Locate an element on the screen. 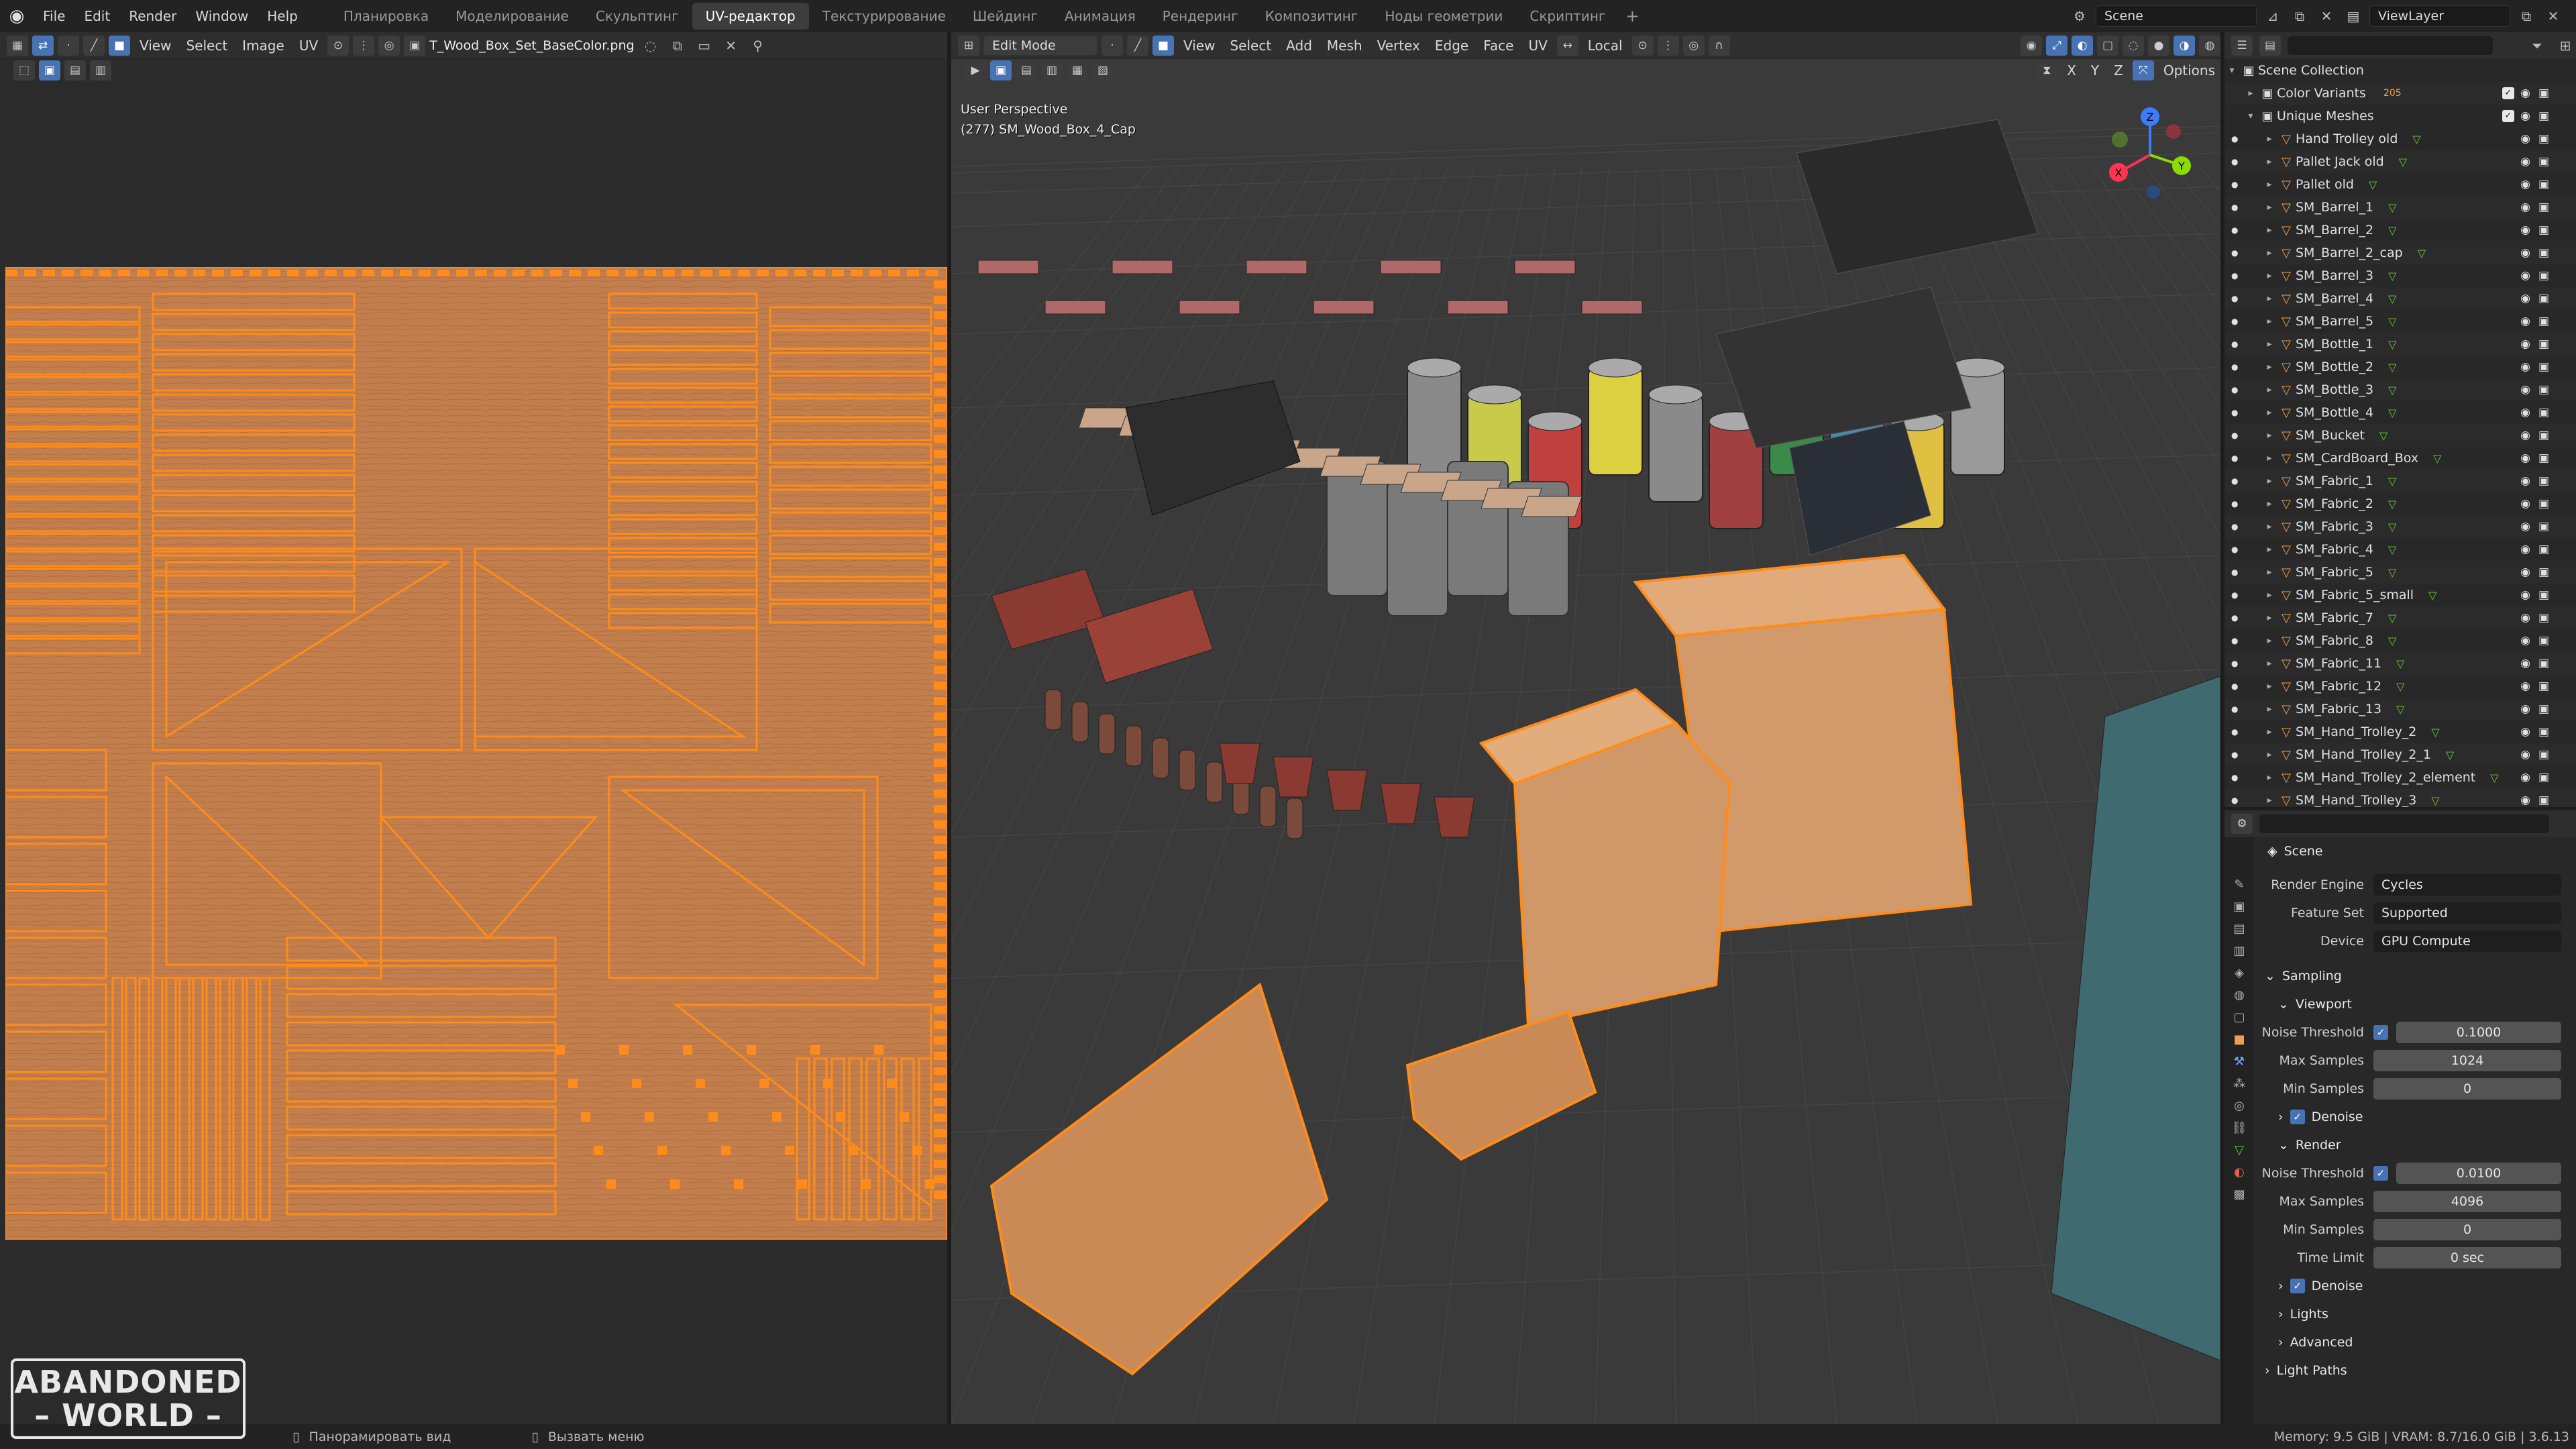  outliner-object-row: ● ▸ ▽ SM_Barrel_4 ▽ ◉ ▣ is located at coordinates (2400, 298).